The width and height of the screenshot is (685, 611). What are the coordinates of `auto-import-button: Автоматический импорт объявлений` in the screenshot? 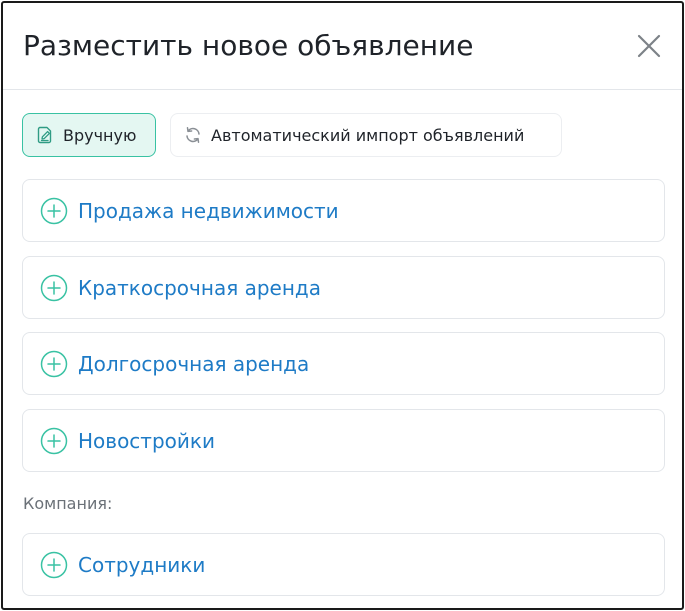 It's located at (366, 135).